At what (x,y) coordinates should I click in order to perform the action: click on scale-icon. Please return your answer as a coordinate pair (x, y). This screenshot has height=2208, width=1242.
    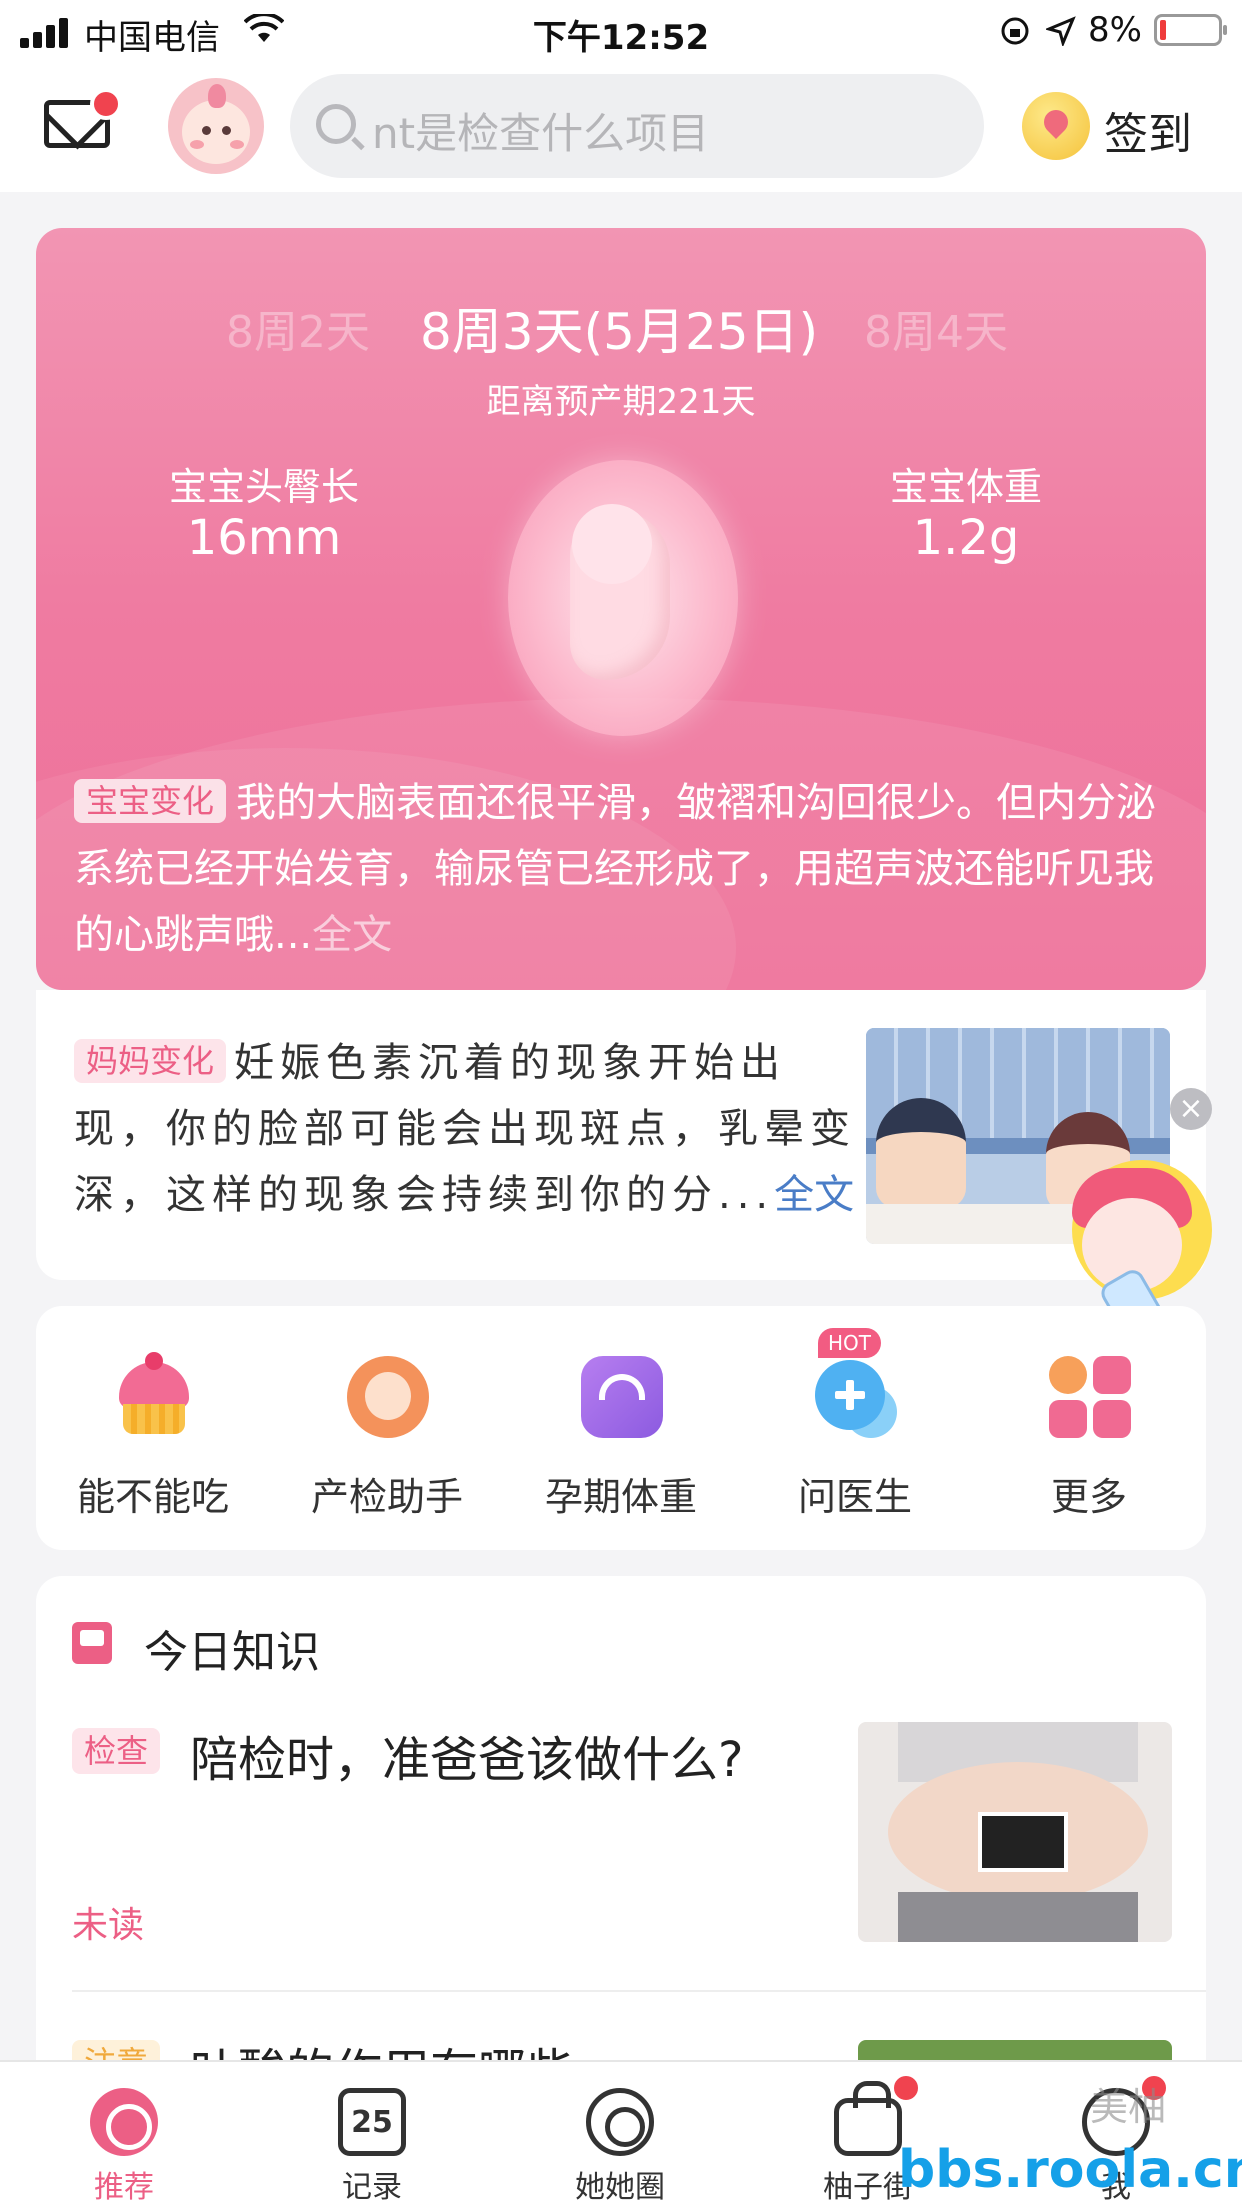
    Looking at the image, I should click on (622, 1397).